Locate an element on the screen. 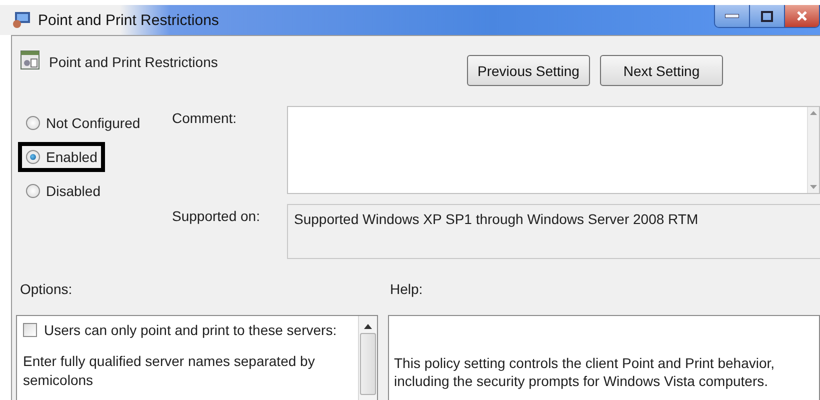  radio-option: Enabled is located at coordinates (62, 157).